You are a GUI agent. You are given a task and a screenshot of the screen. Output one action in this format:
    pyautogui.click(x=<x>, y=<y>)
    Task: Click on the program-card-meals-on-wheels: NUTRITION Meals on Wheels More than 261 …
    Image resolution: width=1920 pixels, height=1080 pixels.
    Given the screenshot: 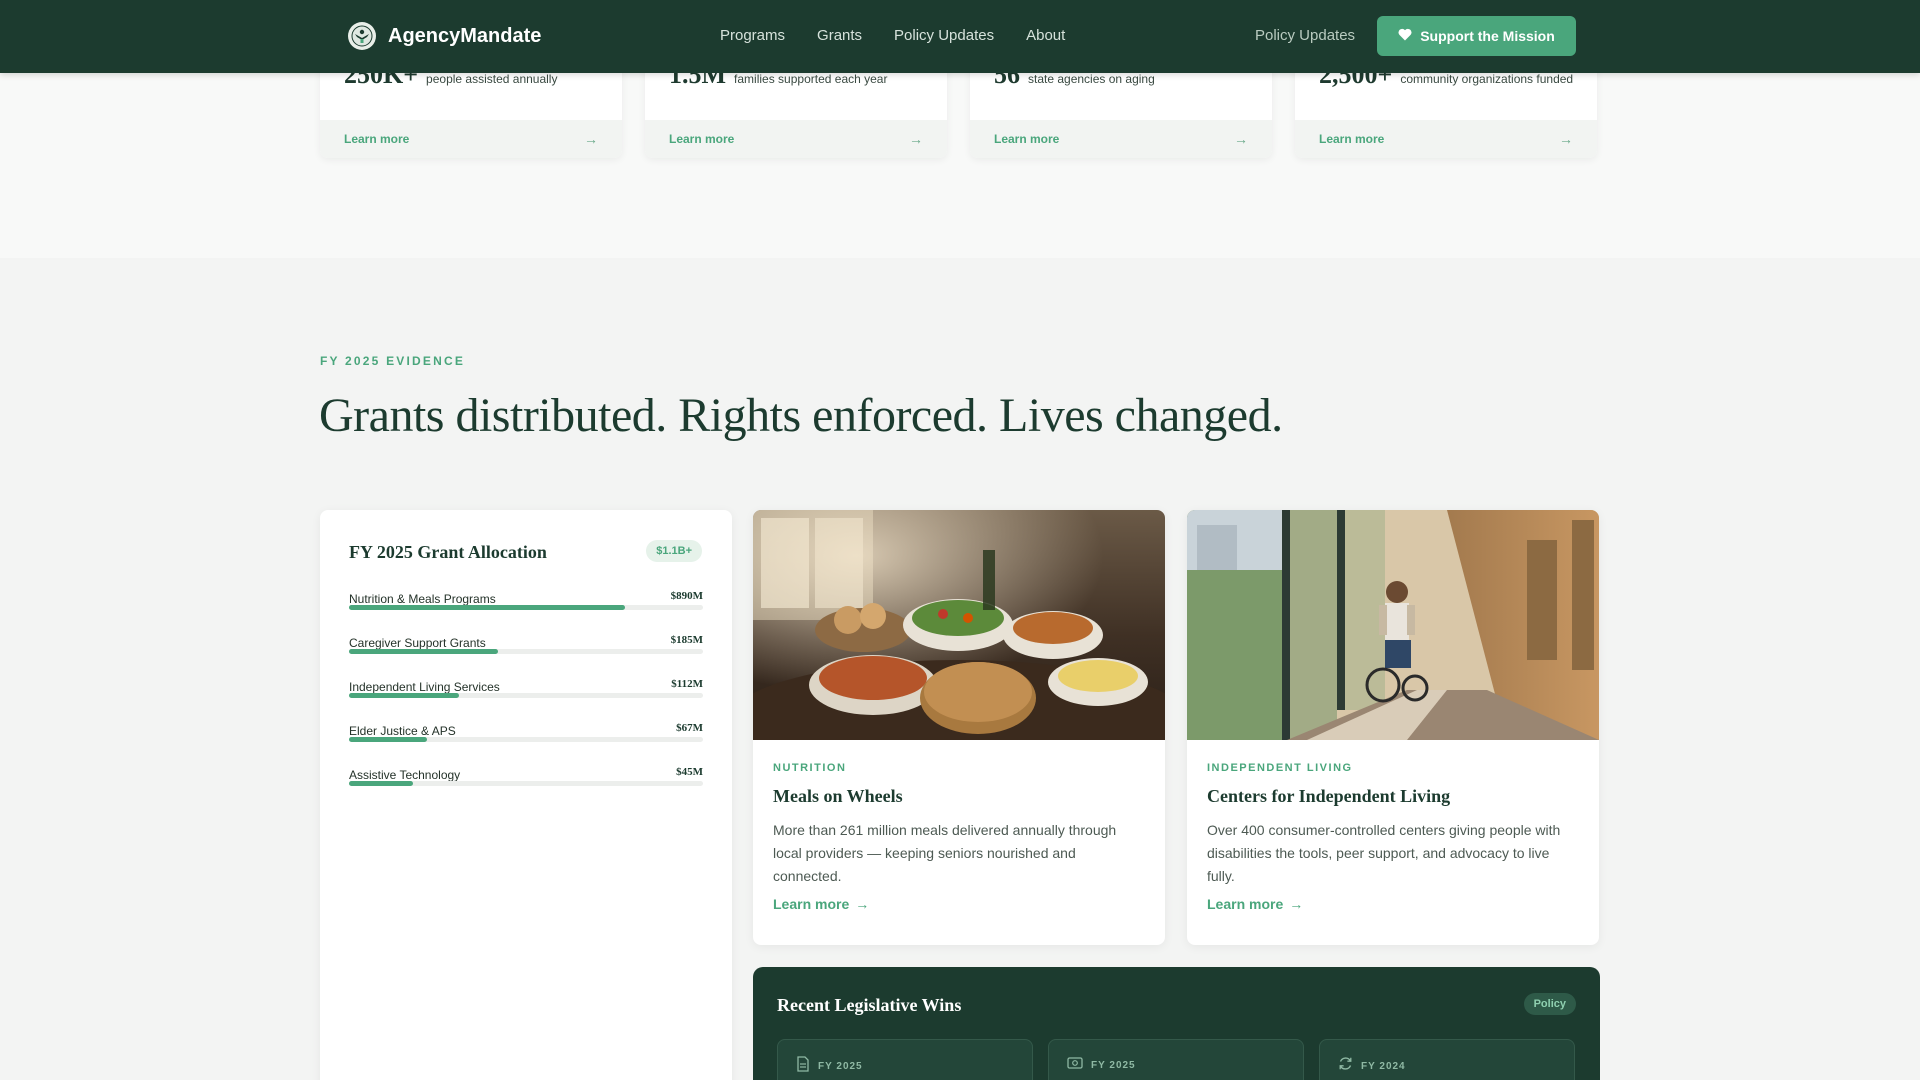 What is the action you would take?
    pyautogui.click(x=959, y=727)
    